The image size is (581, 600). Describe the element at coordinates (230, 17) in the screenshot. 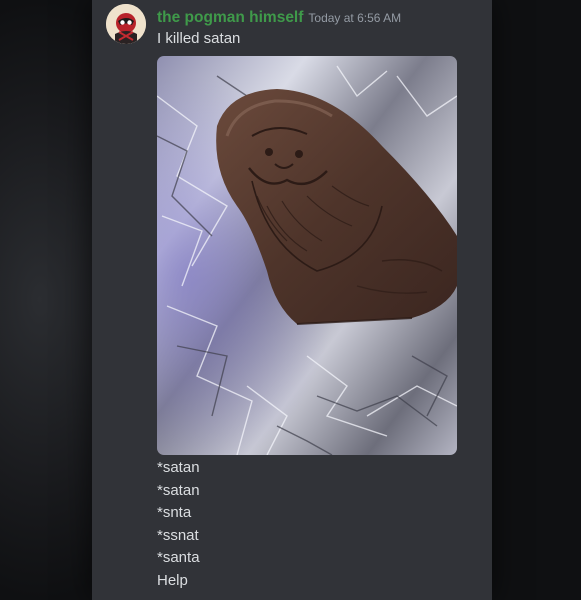

I see `author-username: the pogman himself` at that location.